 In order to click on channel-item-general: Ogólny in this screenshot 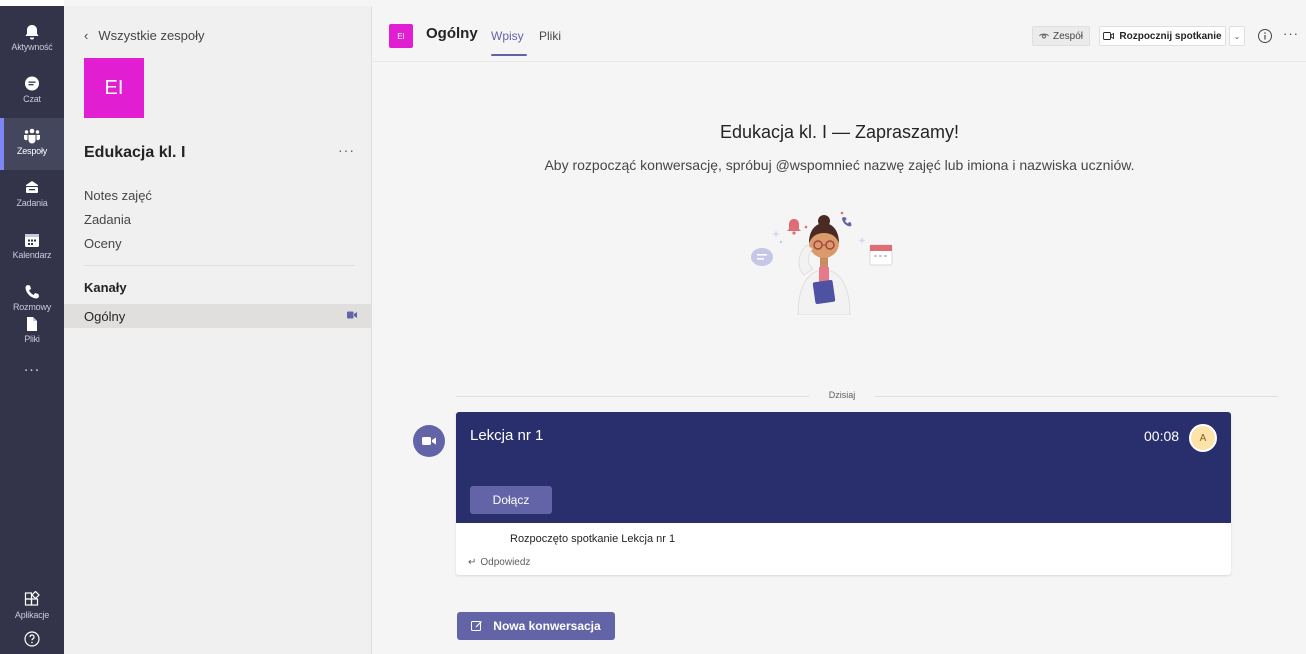, I will do `click(217, 316)`.